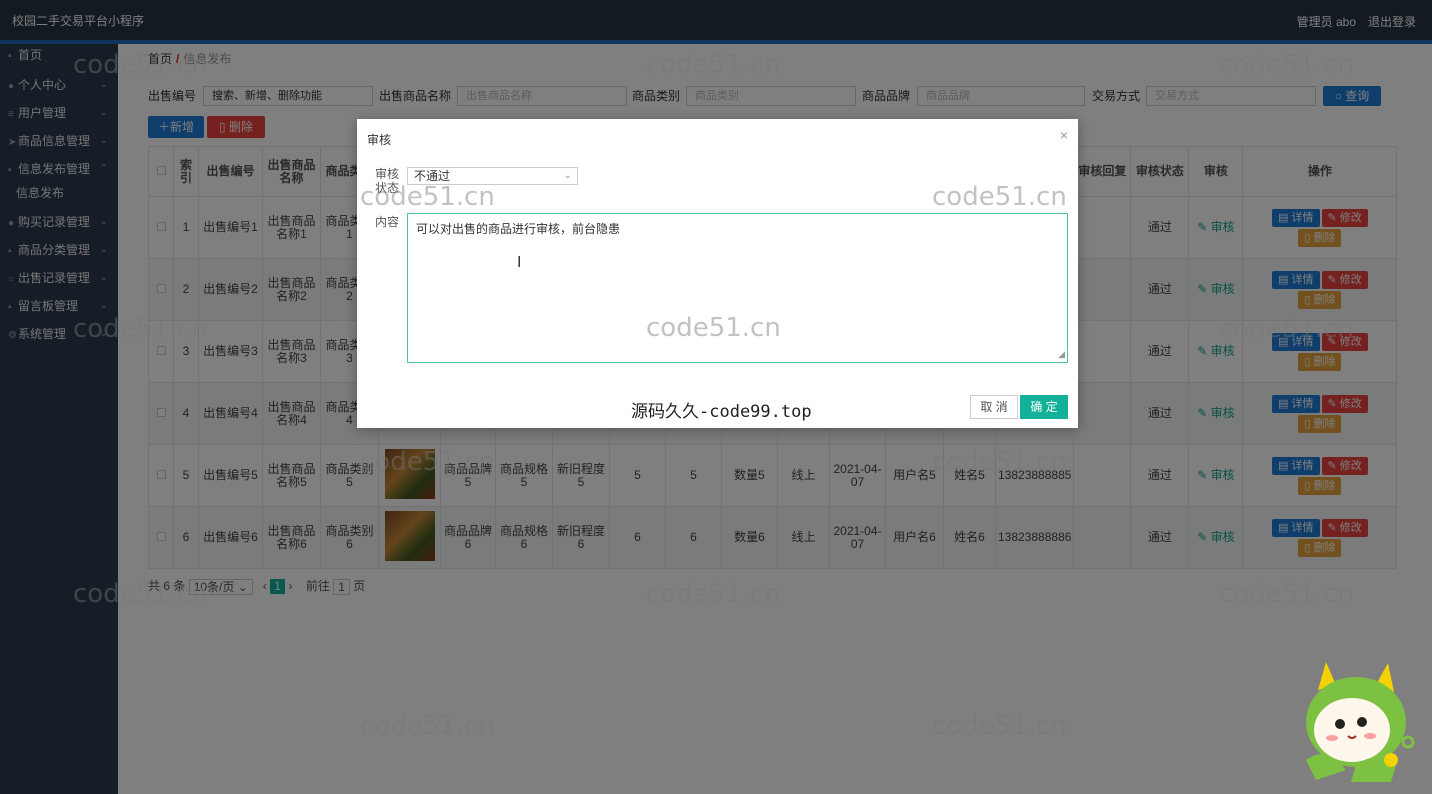  Describe the element at coordinates (567, 175) in the screenshot. I see `chevron-down-icon: ⌄` at that location.